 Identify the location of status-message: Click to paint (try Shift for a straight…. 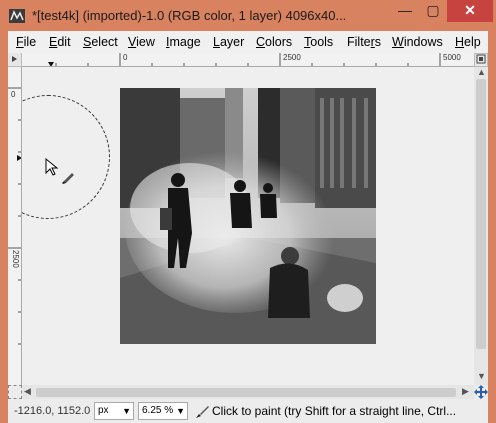
(334, 411).